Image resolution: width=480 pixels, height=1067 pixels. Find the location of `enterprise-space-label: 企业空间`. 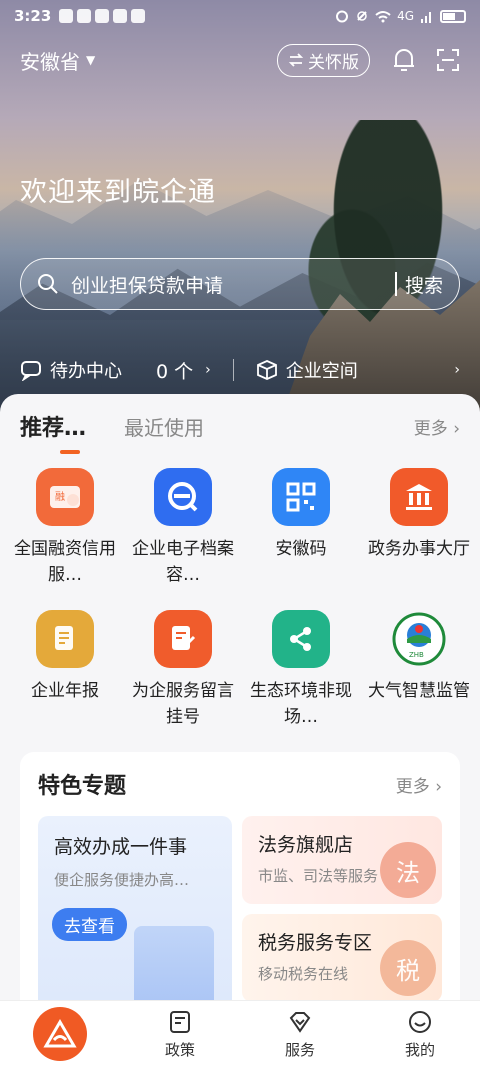

enterprise-space-label: 企业空间 is located at coordinates (321, 371).